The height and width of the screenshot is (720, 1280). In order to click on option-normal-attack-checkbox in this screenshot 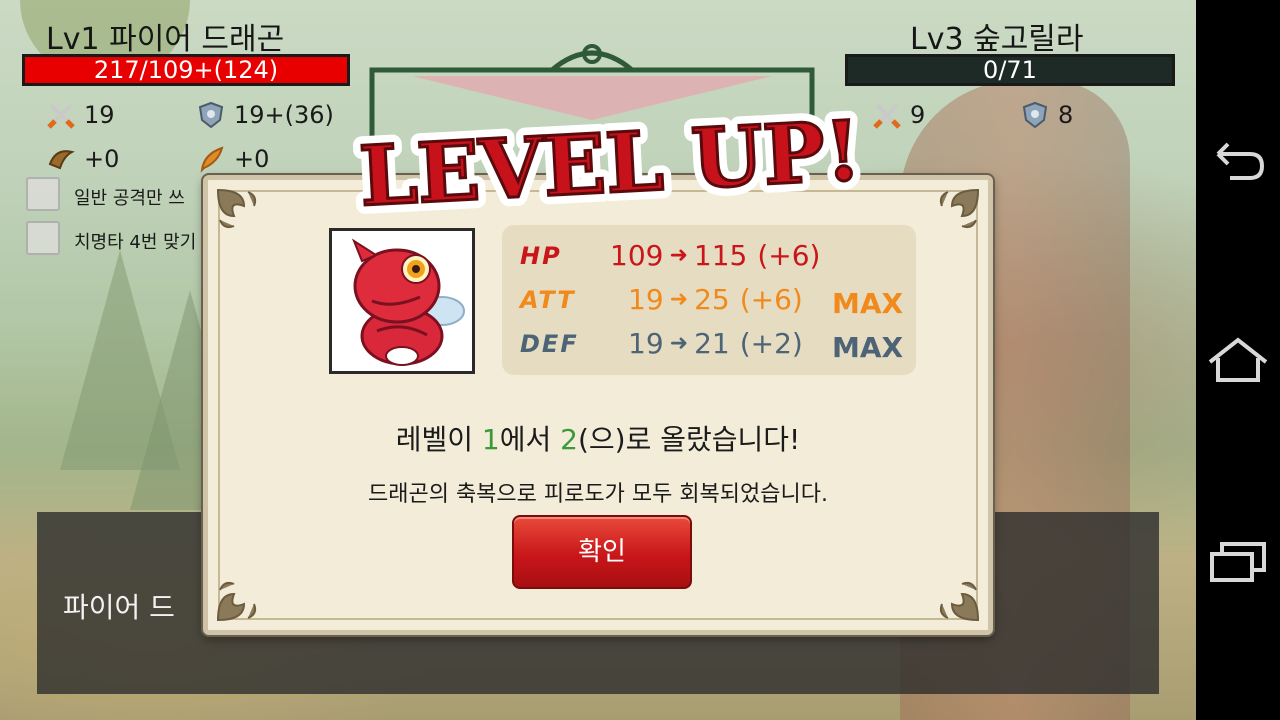, I will do `click(43, 194)`.